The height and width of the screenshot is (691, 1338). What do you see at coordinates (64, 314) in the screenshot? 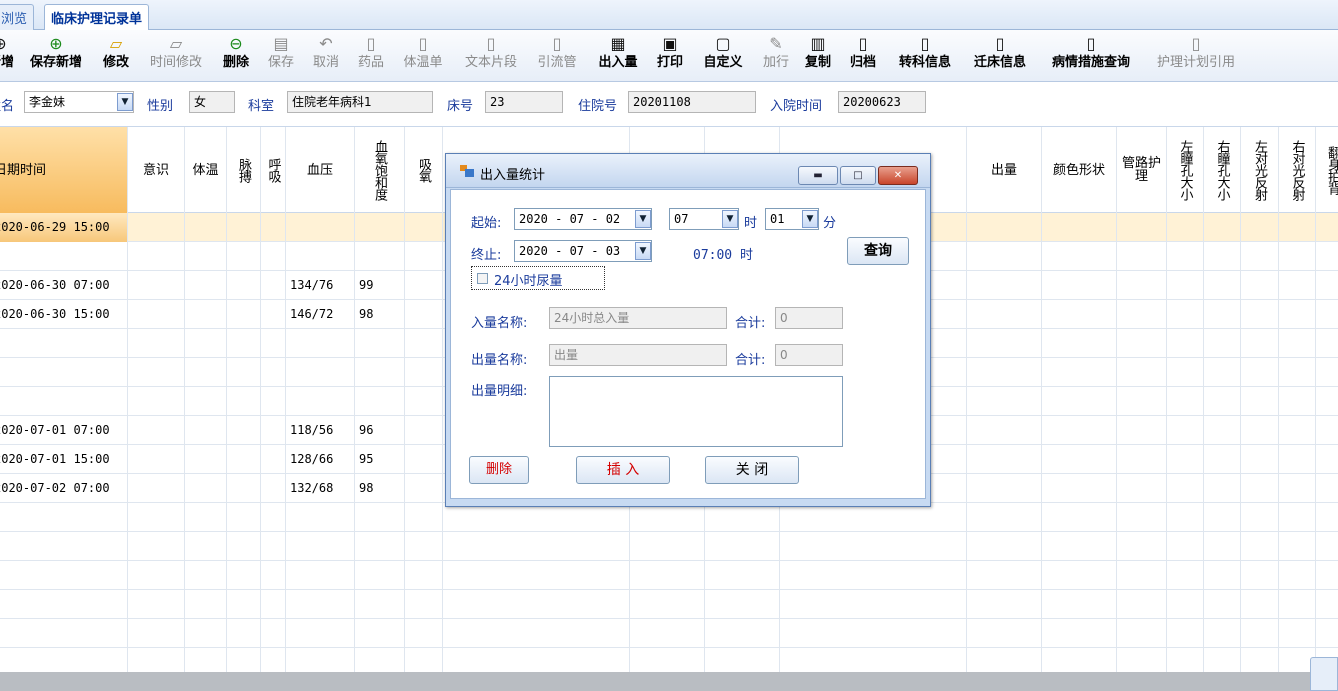
I see `cell-time: 2020-06-30 15:00` at bounding box center [64, 314].